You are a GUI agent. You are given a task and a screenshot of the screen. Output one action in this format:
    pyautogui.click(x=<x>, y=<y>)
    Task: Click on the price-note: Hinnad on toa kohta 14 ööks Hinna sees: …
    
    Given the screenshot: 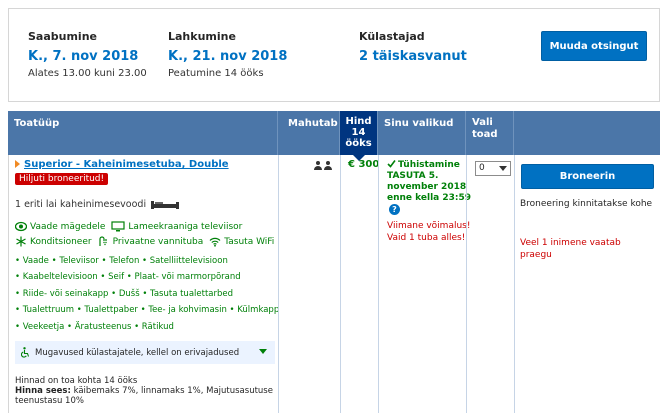 What is the action you would take?
    pyautogui.click(x=146, y=391)
    